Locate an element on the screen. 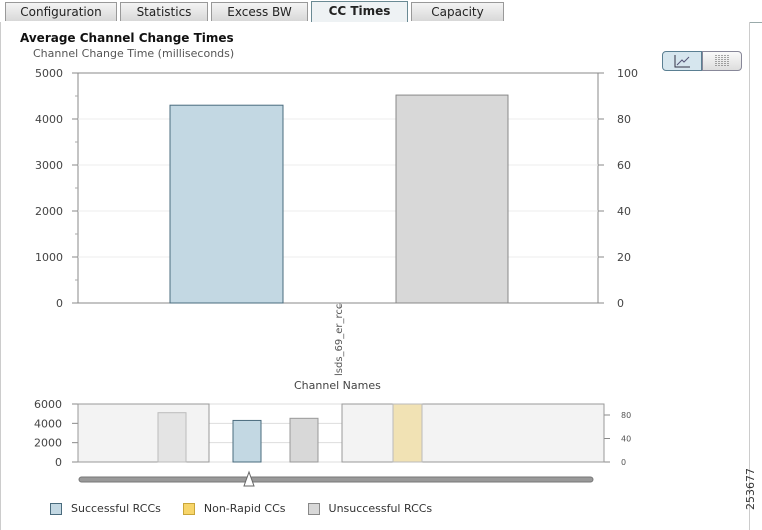 The height and width of the screenshot is (530, 762). x-axis-label: Channel Names is located at coordinates (337, 385).